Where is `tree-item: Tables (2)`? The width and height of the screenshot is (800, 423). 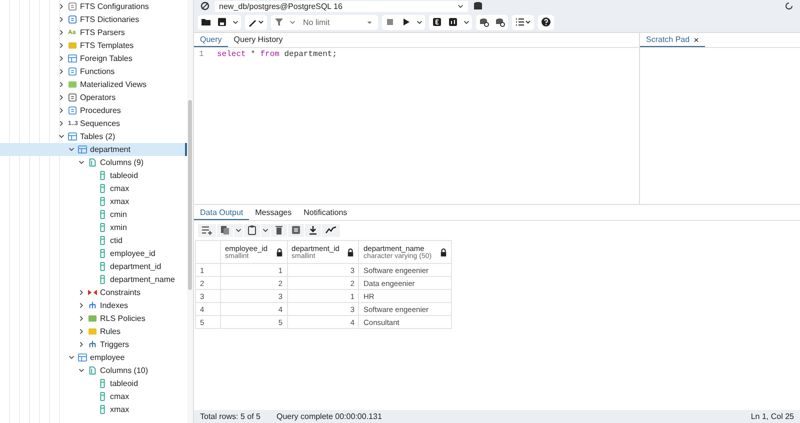
tree-item: Tables (2) is located at coordinates (93, 136).